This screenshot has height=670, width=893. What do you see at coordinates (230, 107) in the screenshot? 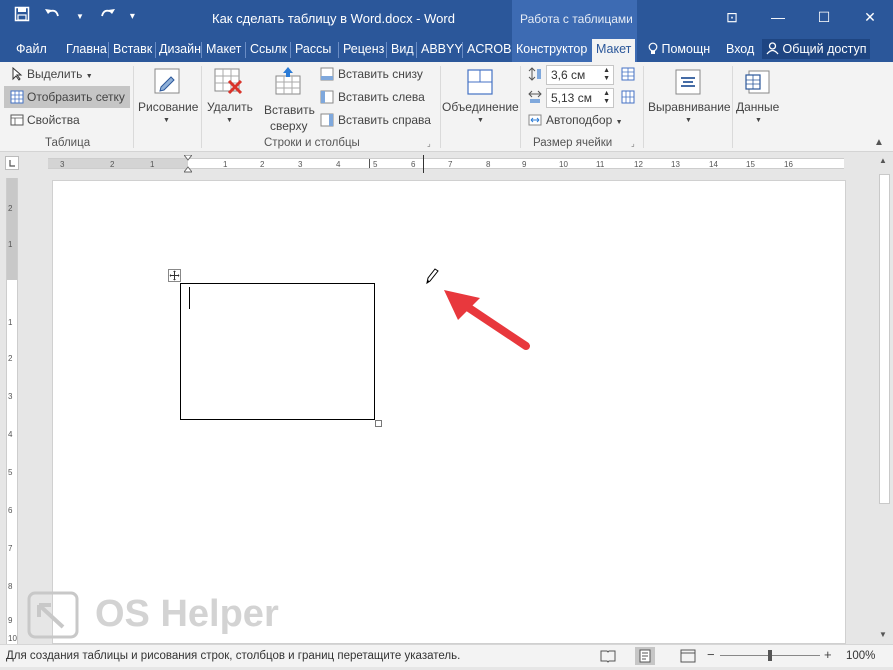
I see `delete-button: Удалить` at bounding box center [230, 107].